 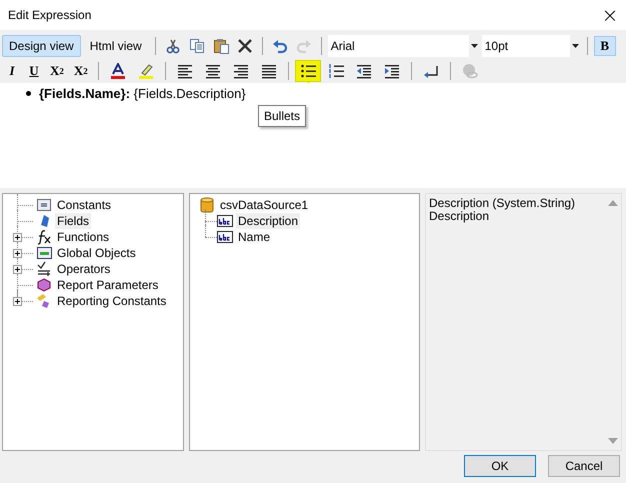 What do you see at coordinates (50, 15) in the screenshot?
I see `window-title: Edit Expression` at bounding box center [50, 15].